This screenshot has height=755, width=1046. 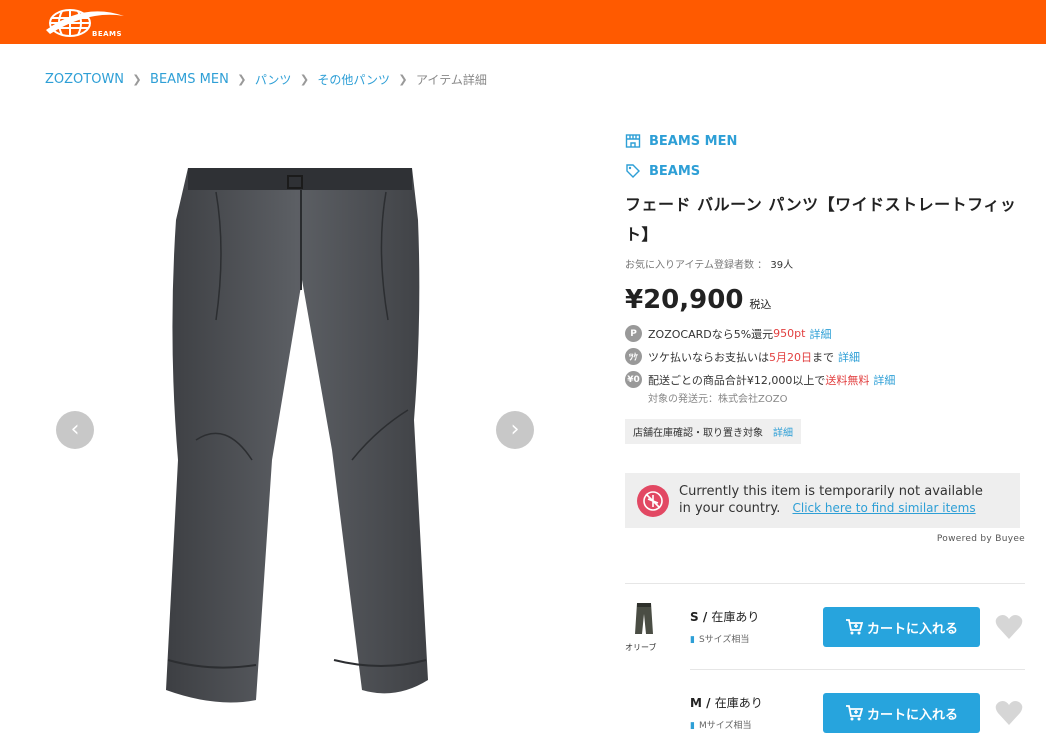 I want to click on breadcrumb-zozotown: ZOZOTOWN, so click(x=84, y=79).